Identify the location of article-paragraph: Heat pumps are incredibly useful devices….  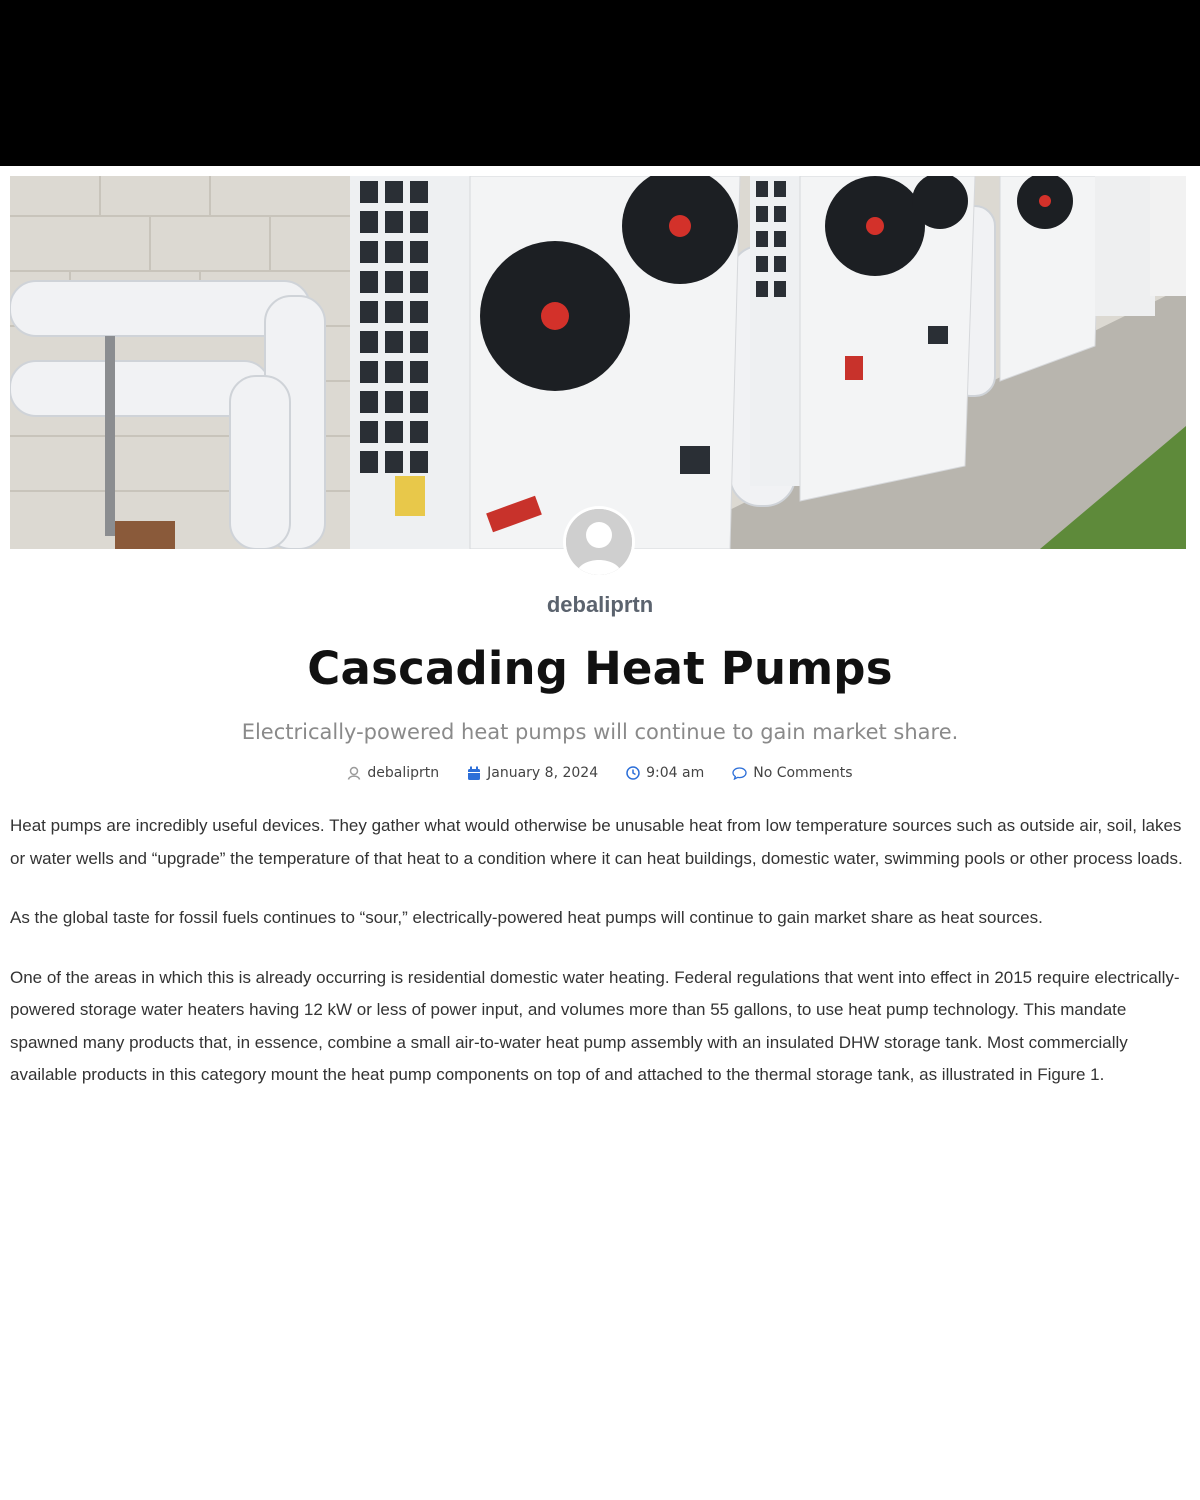
(596, 842).